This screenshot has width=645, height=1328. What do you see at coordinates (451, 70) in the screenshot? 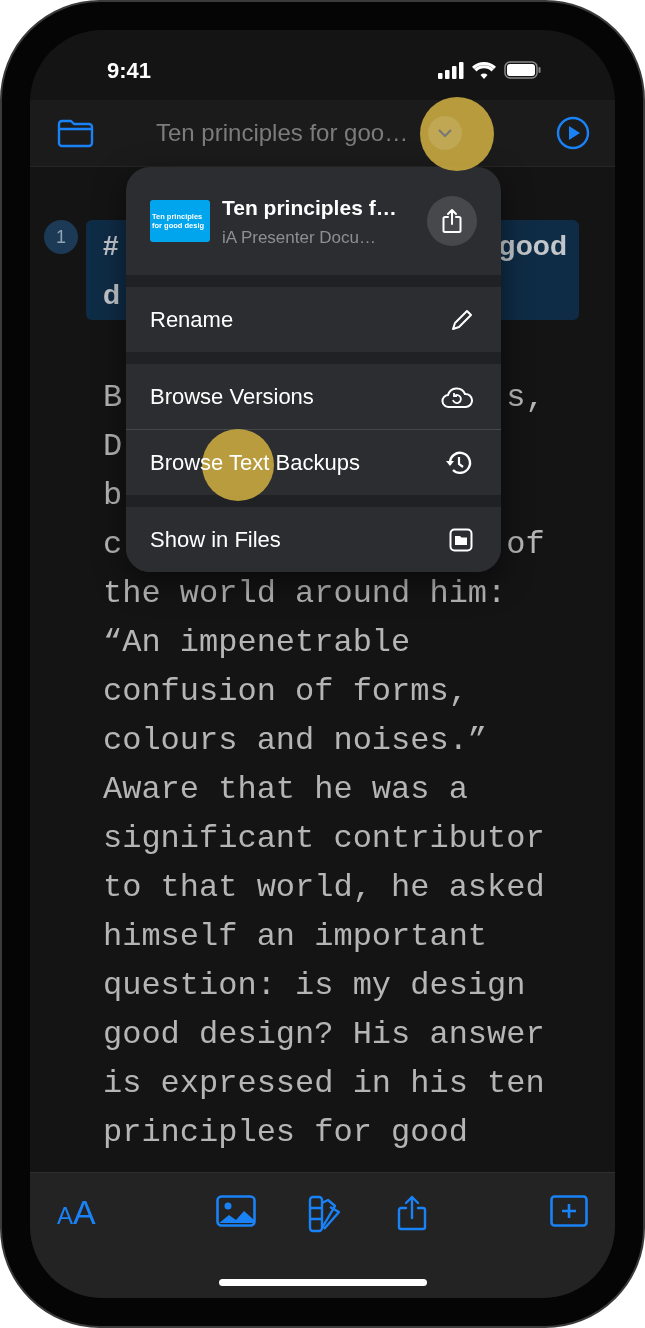
I see `signal-icon` at bounding box center [451, 70].